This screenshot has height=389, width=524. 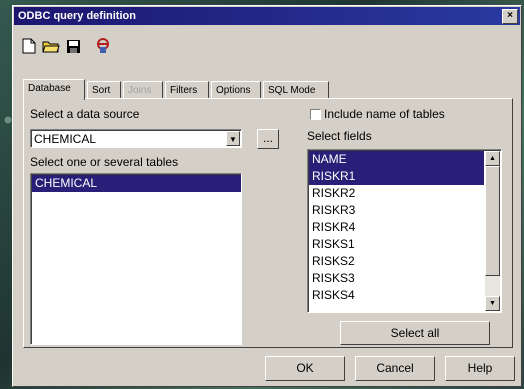 What do you see at coordinates (480, 368) in the screenshot?
I see `help-button: Help` at bounding box center [480, 368].